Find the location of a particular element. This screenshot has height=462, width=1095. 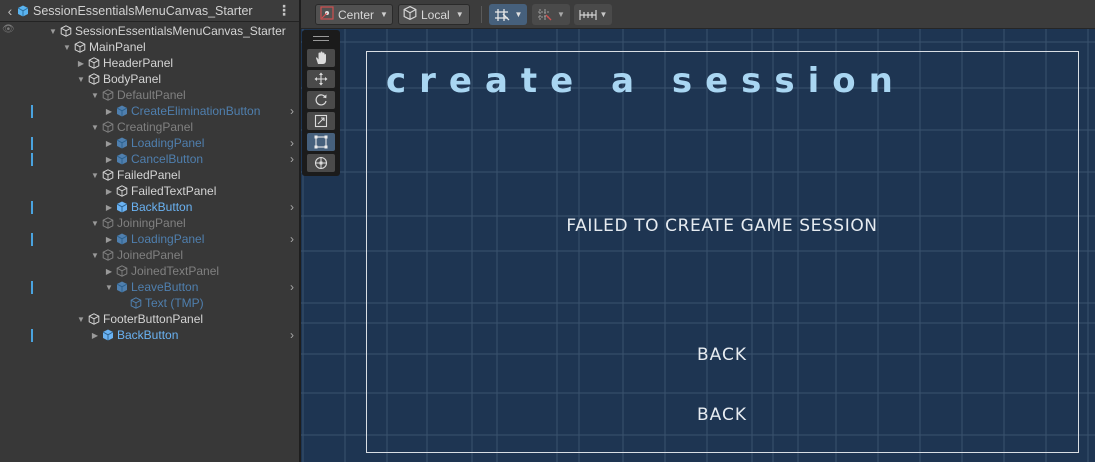

hierarchy-item: ▼ CreatingPanel is located at coordinates (149, 127).